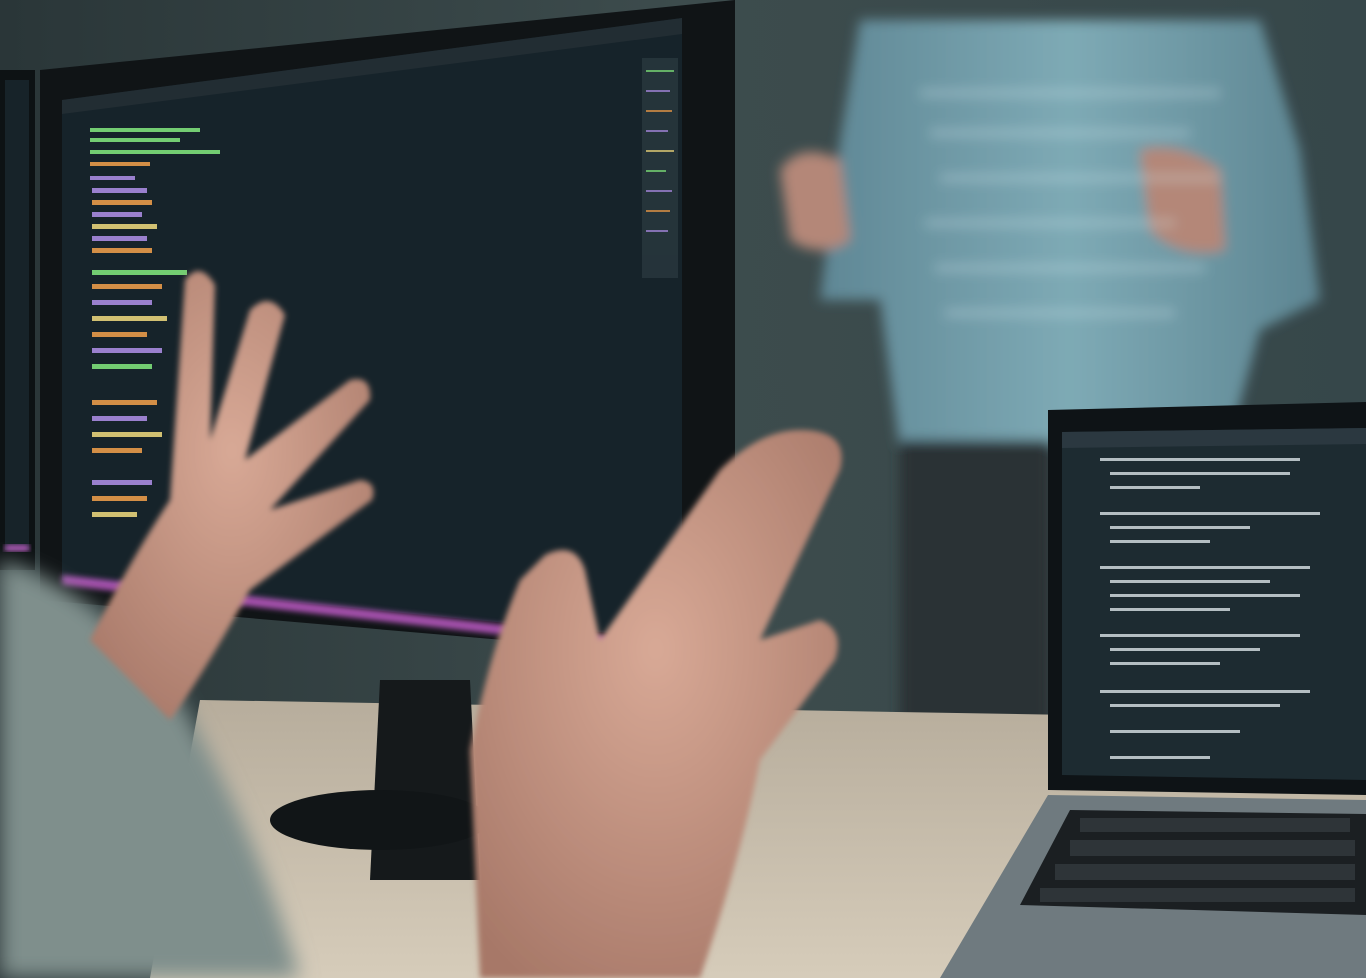 This screenshot has height=978, width=1366. Describe the element at coordinates (660, 168) in the screenshot. I see `minimap` at that location.